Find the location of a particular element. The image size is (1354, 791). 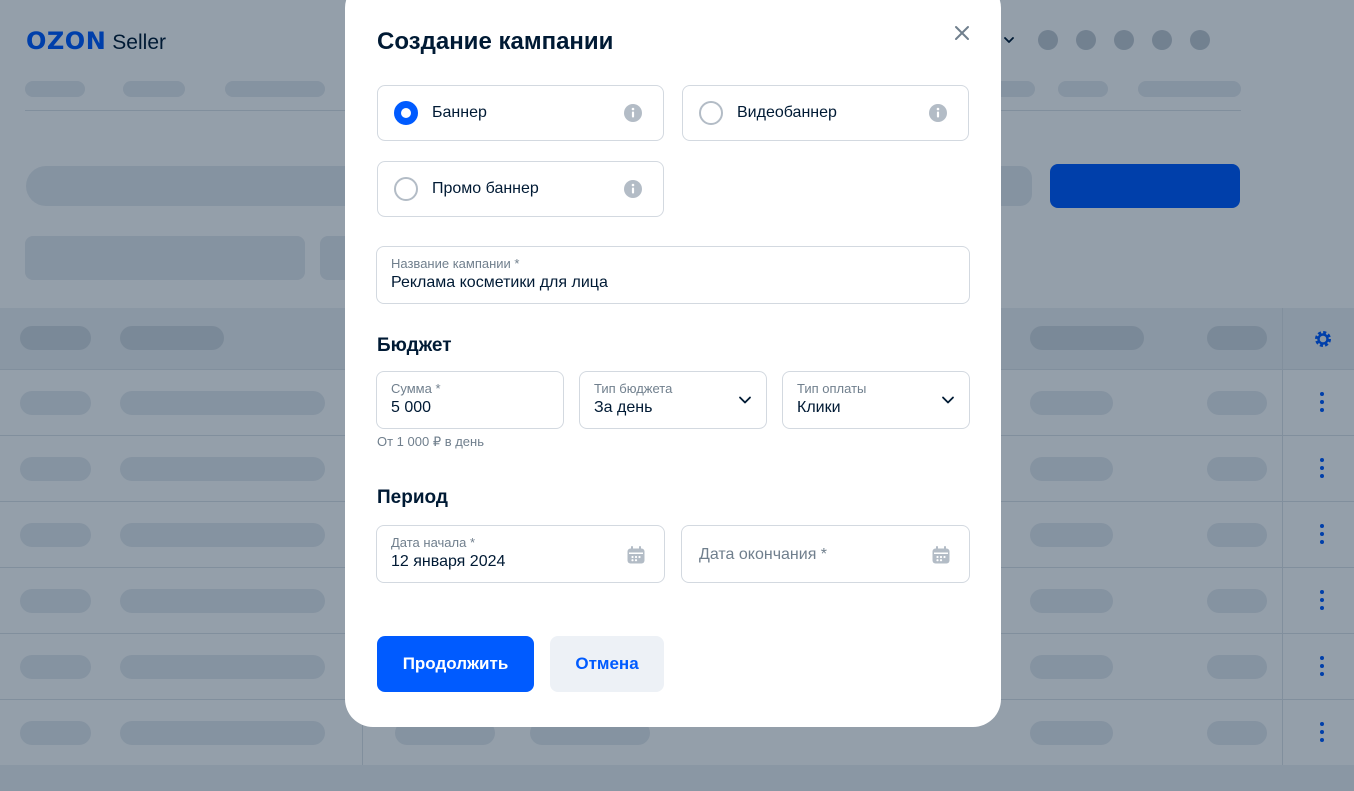

amount-hint: От 1 000 ₽ в день is located at coordinates (430, 441).